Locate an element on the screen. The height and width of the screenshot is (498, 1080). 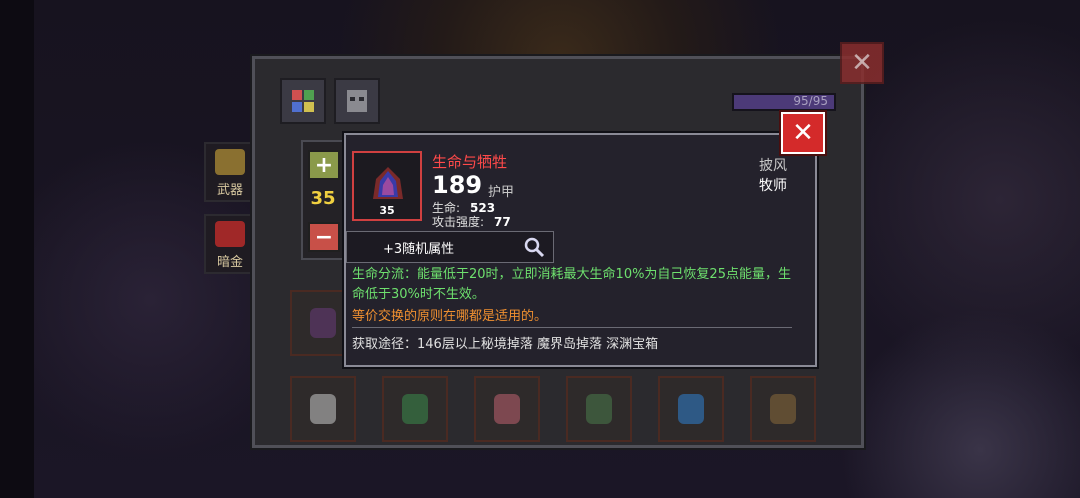
class-type: 牧师 is located at coordinates (773, 186).